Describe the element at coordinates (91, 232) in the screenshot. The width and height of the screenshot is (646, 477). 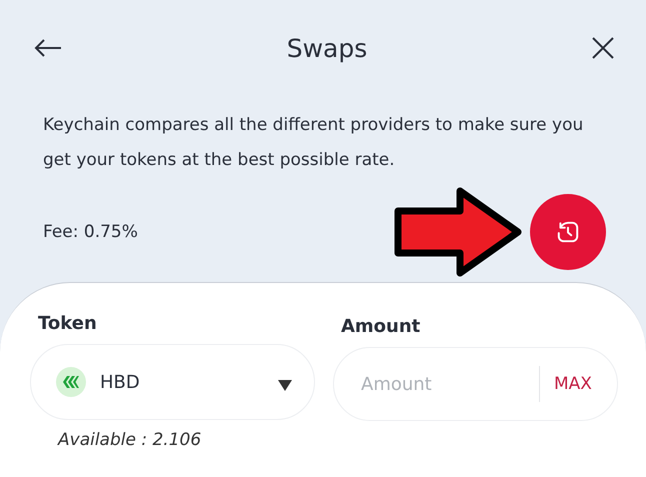
I see `fee-text: Fee: 0.75%` at that location.